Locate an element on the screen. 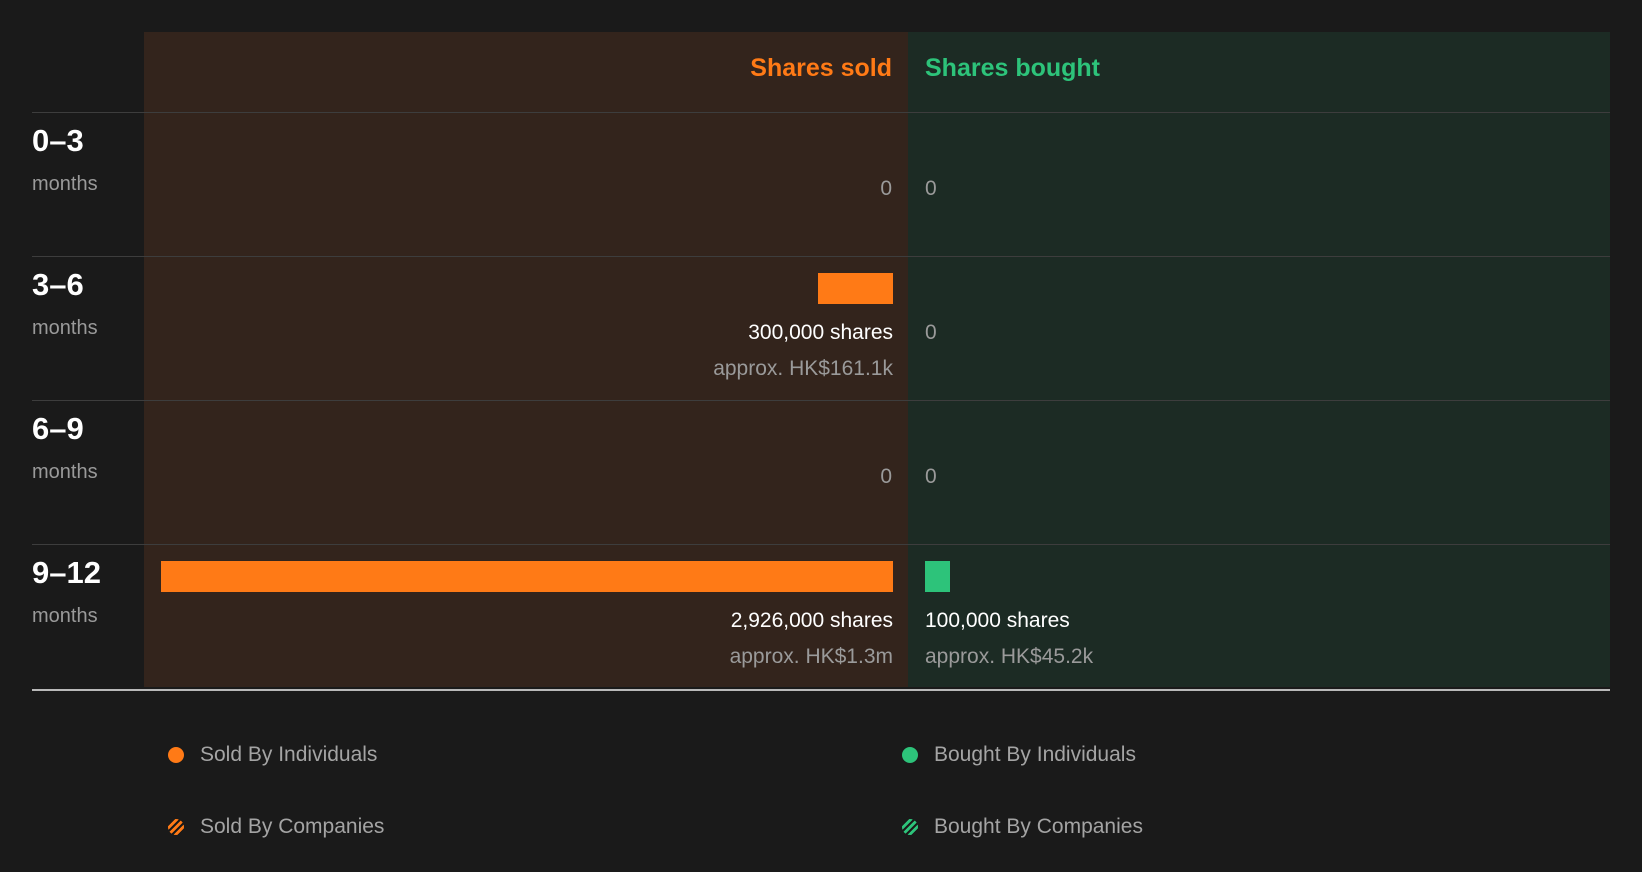  sold-shares-label: 300,000 shares is located at coordinates (820, 332).